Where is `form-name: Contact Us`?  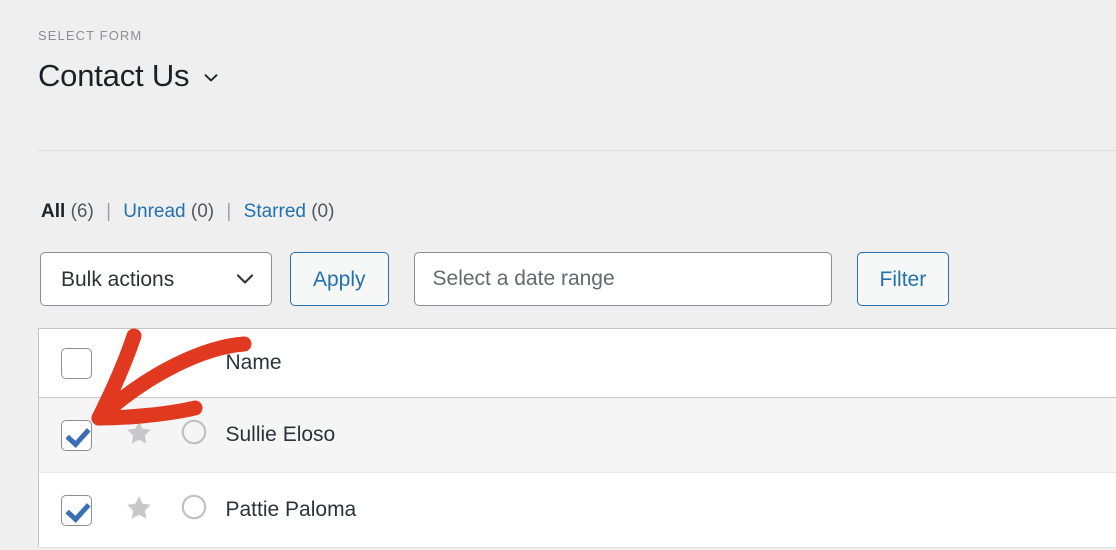 form-name: Contact Us is located at coordinates (114, 75).